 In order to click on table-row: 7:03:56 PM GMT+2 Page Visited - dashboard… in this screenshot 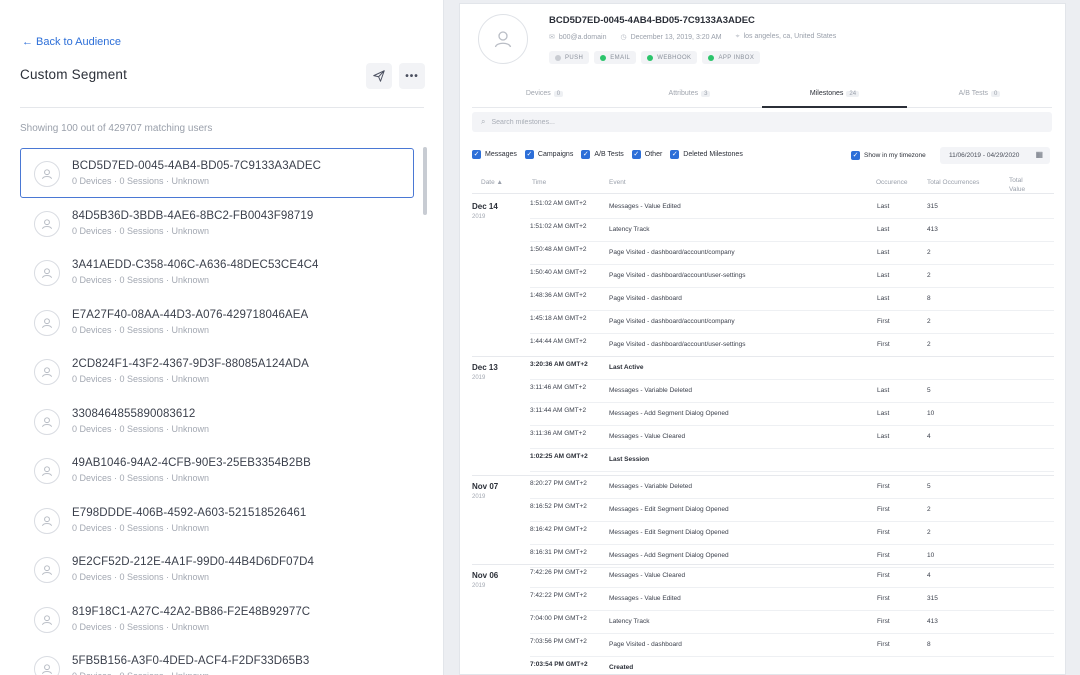, I will do `click(792, 645)`.